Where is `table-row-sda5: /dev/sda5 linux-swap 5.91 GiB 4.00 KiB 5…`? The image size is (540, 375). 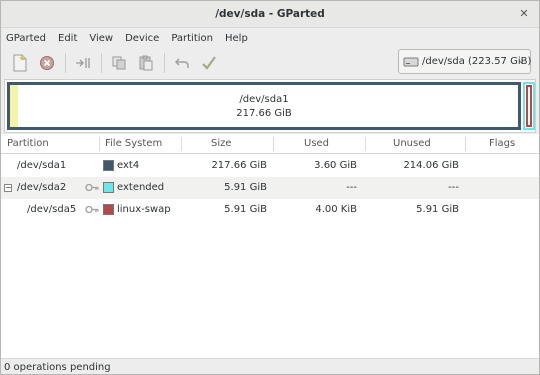 table-row-sda5: /dev/sda5 linux-swap 5.91 GiB 4.00 KiB 5… is located at coordinates (270, 210).